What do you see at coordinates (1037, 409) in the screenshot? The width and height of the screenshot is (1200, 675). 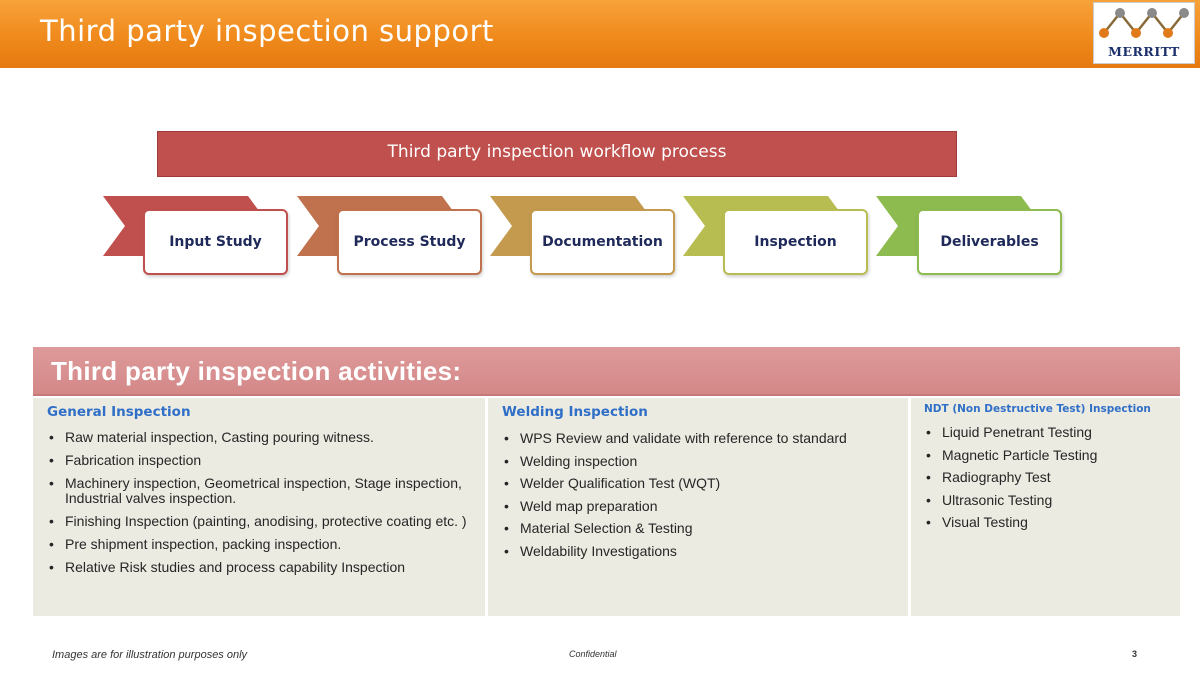 I see `ndt-inspection-heading: NDT (Non Destructive Test) Inspection` at bounding box center [1037, 409].